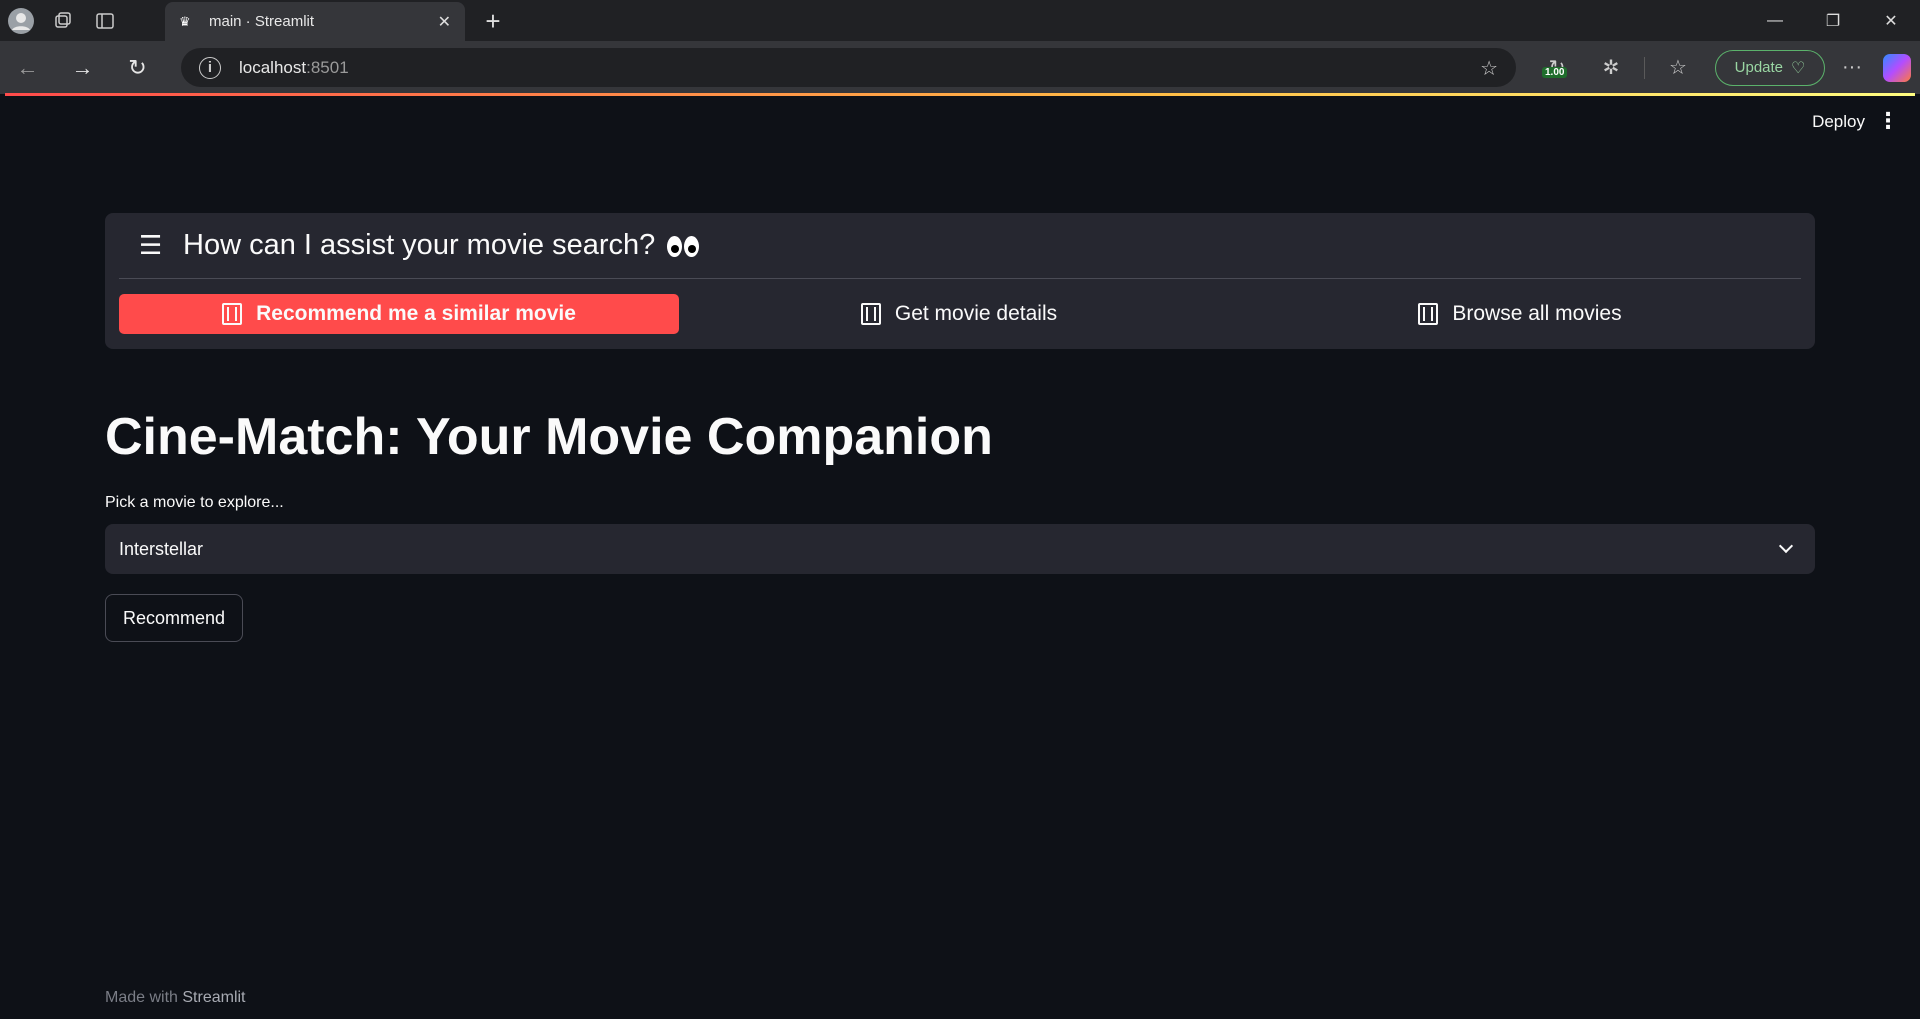  I want to click on forward-icon: →, so click(82, 67).